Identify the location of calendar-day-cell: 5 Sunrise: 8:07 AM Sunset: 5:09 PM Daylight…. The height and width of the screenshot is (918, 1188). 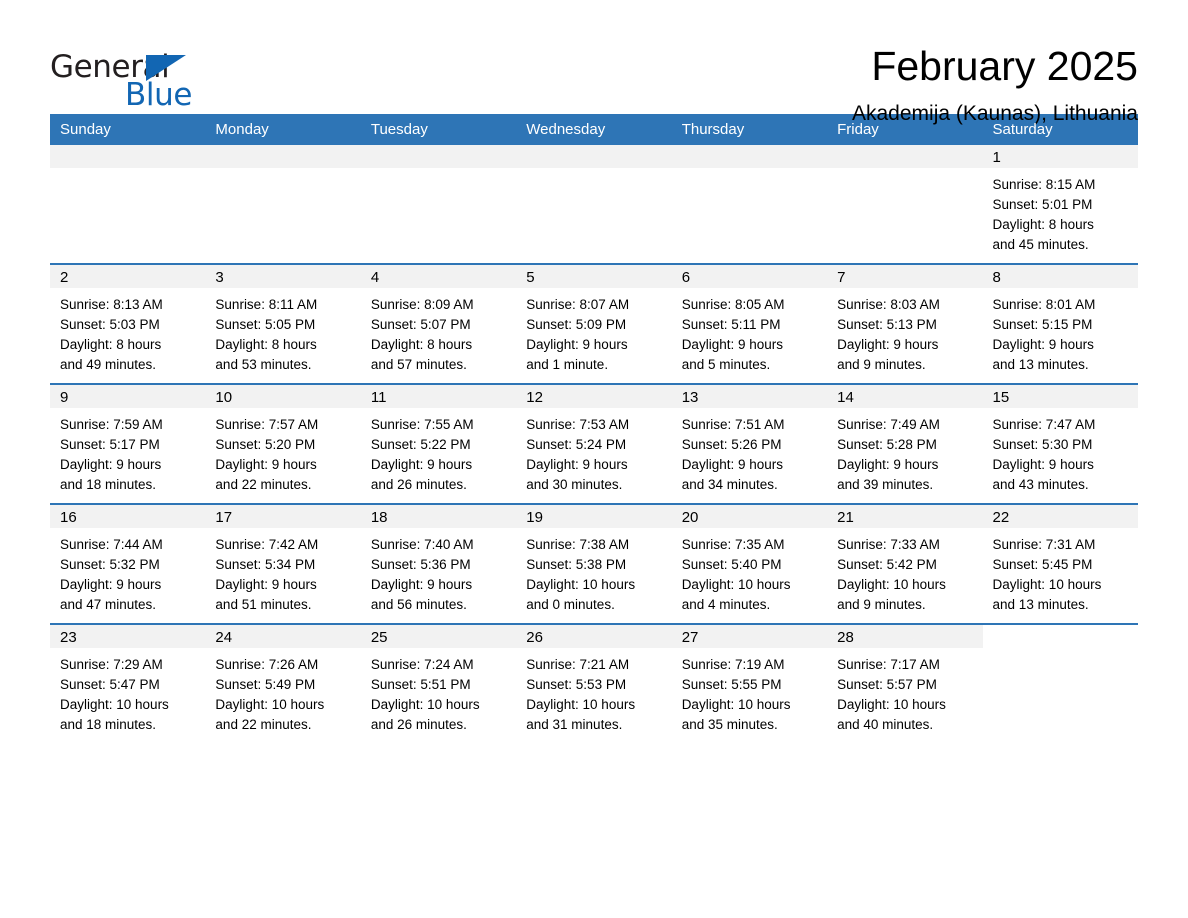
(594, 323).